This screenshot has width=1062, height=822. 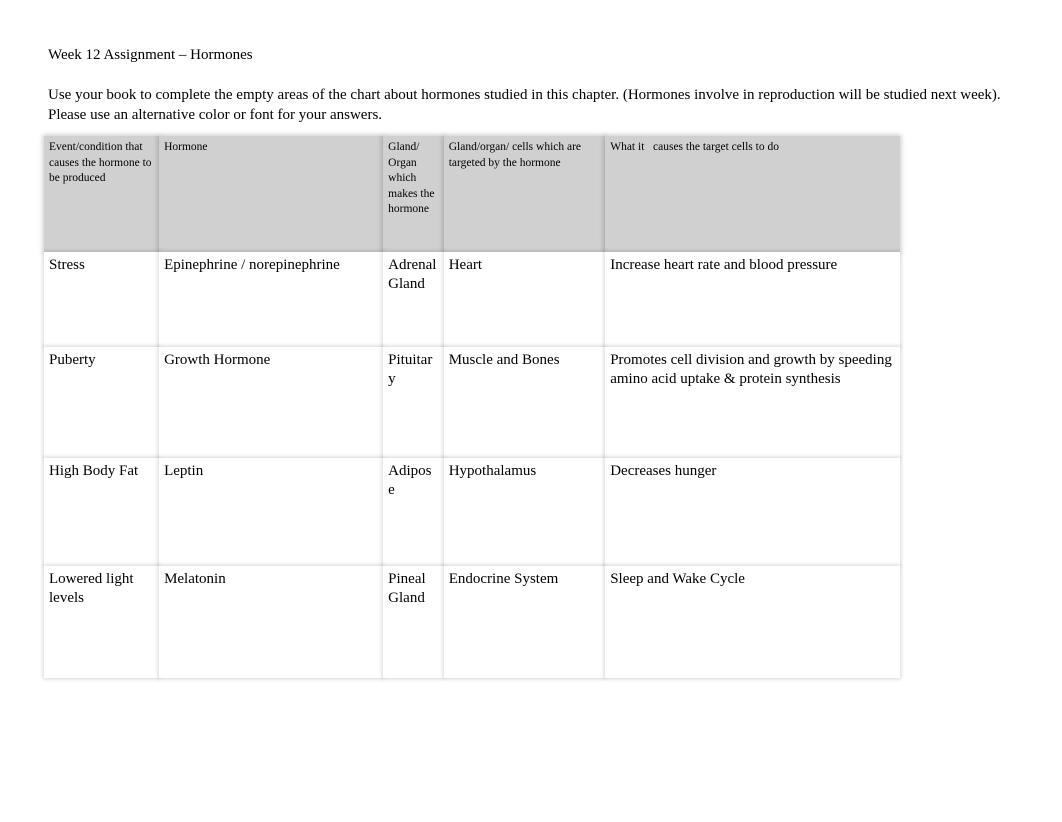 What do you see at coordinates (724, 265) in the screenshot?
I see `cell-effect-text: Increase heart rate and blood pressure` at bounding box center [724, 265].